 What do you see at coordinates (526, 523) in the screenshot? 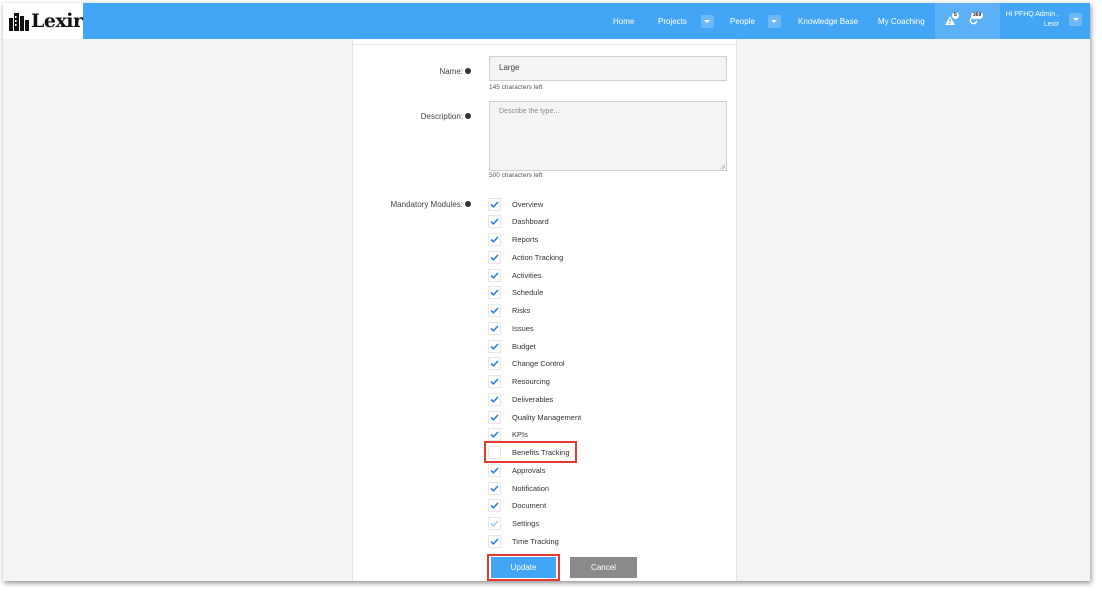
I see `module-label: Settings` at bounding box center [526, 523].